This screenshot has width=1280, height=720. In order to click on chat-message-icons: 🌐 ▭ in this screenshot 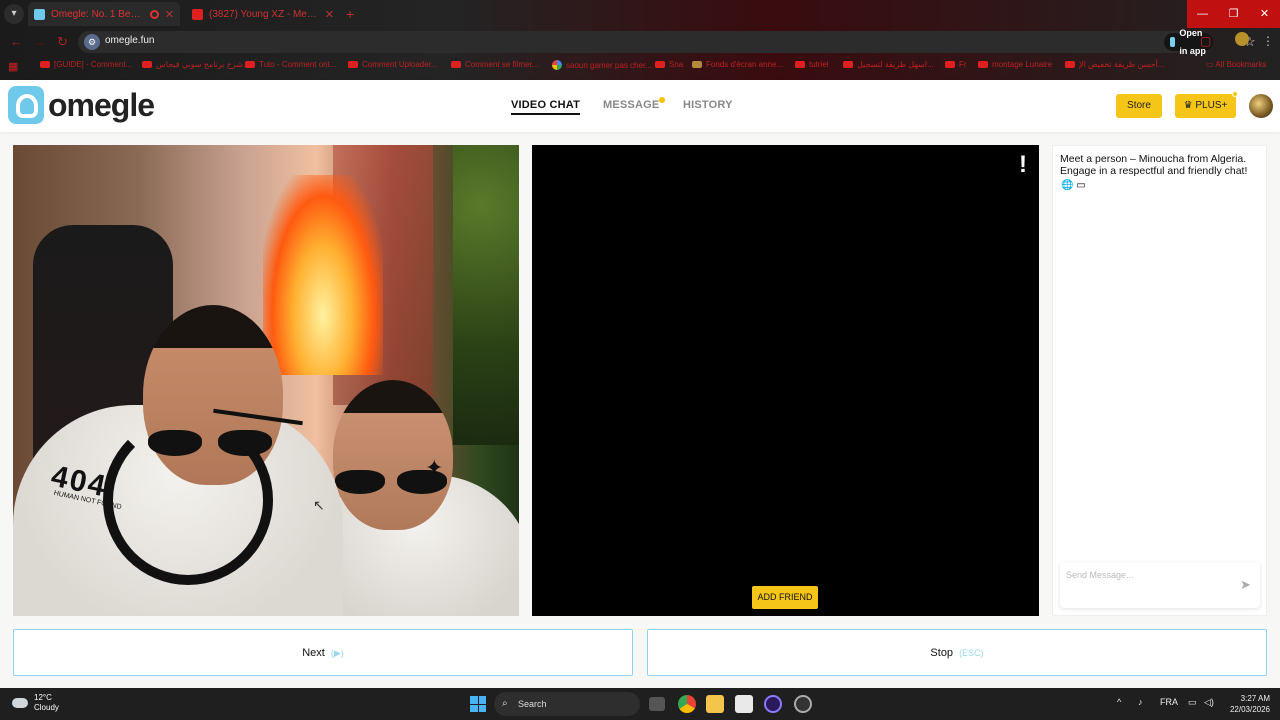, I will do `click(1073, 185)`.